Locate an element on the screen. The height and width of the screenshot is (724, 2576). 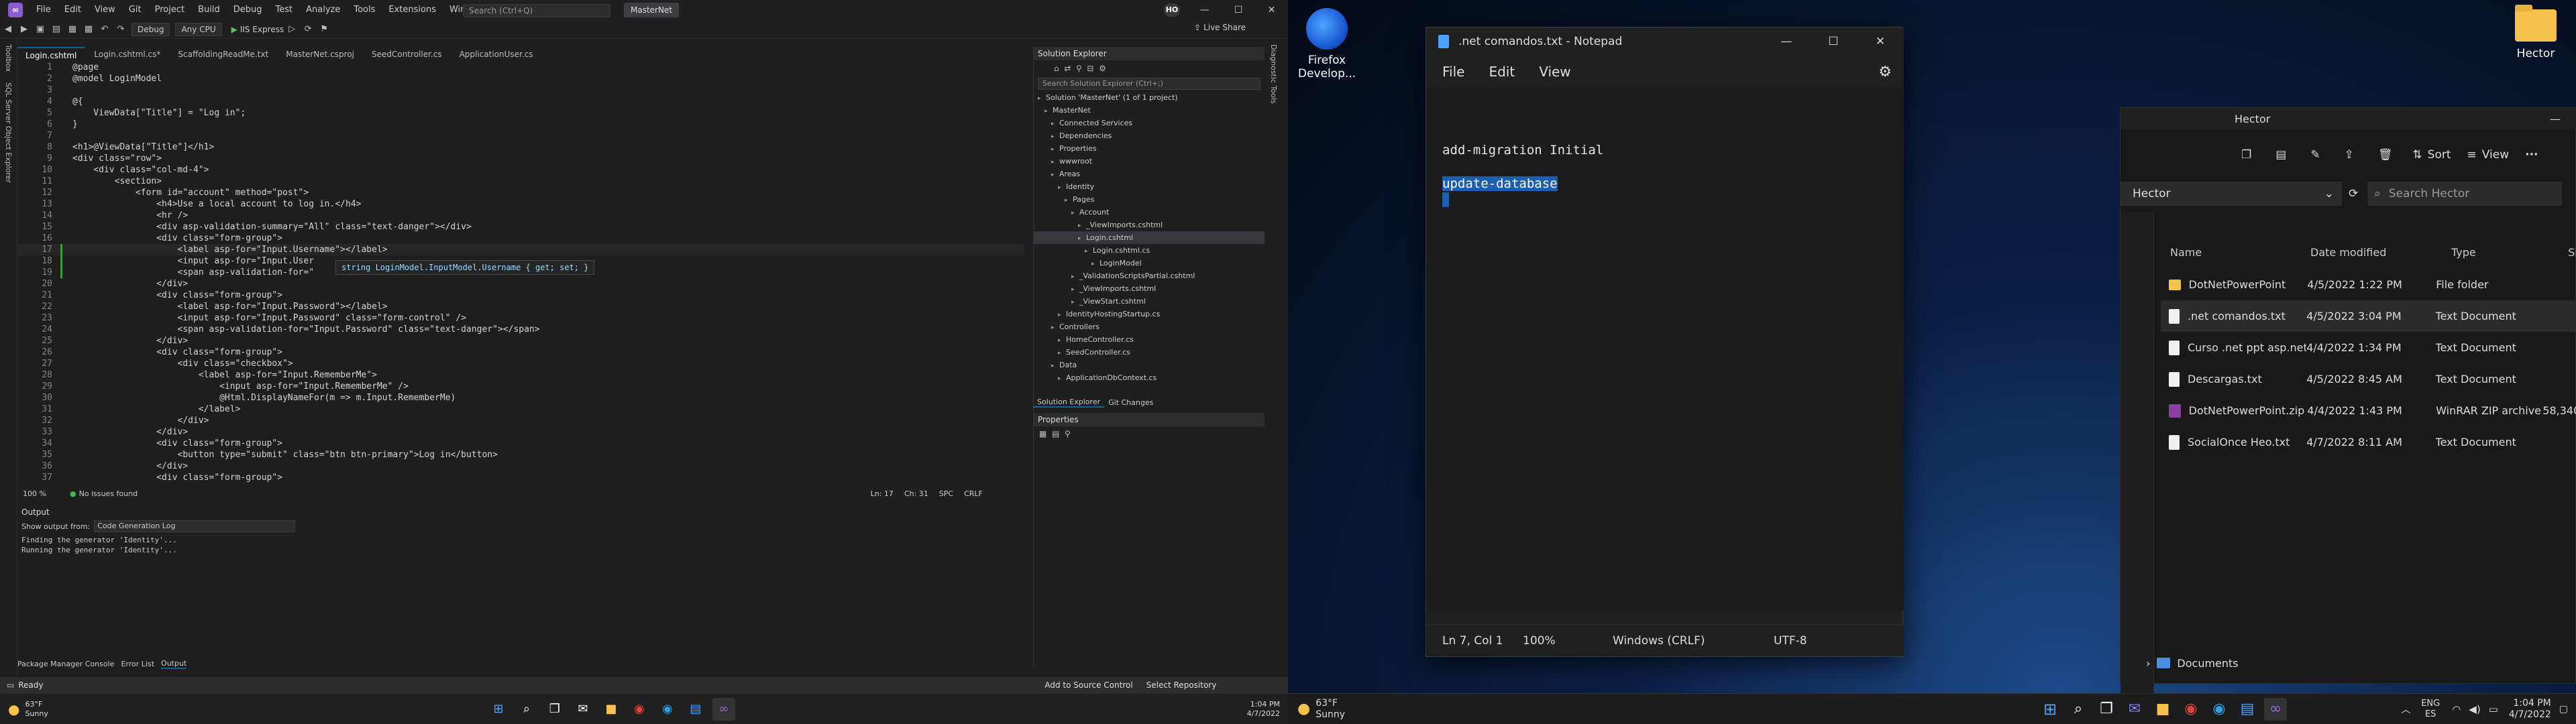
solution-tree-item: ▸ Connected Services is located at coordinates (1149, 123).